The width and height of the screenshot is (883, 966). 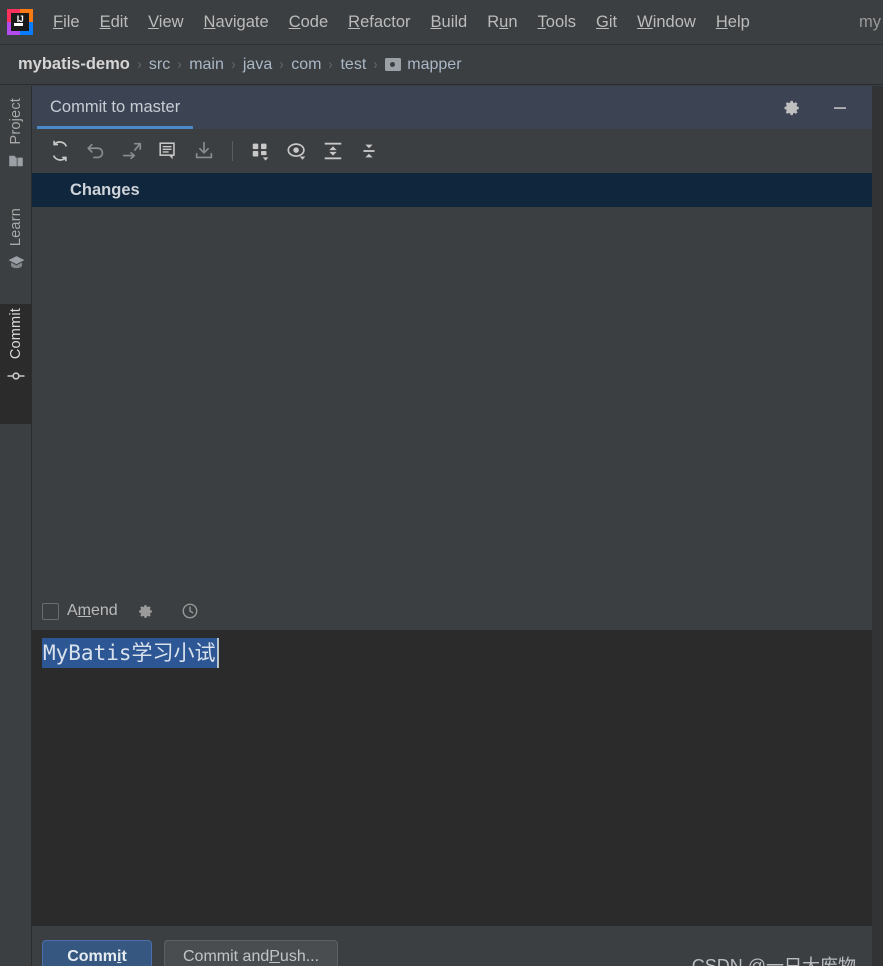 What do you see at coordinates (452, 151) in the screenshot?
I see `commit-toolbar` at bounding box center [452, 151].